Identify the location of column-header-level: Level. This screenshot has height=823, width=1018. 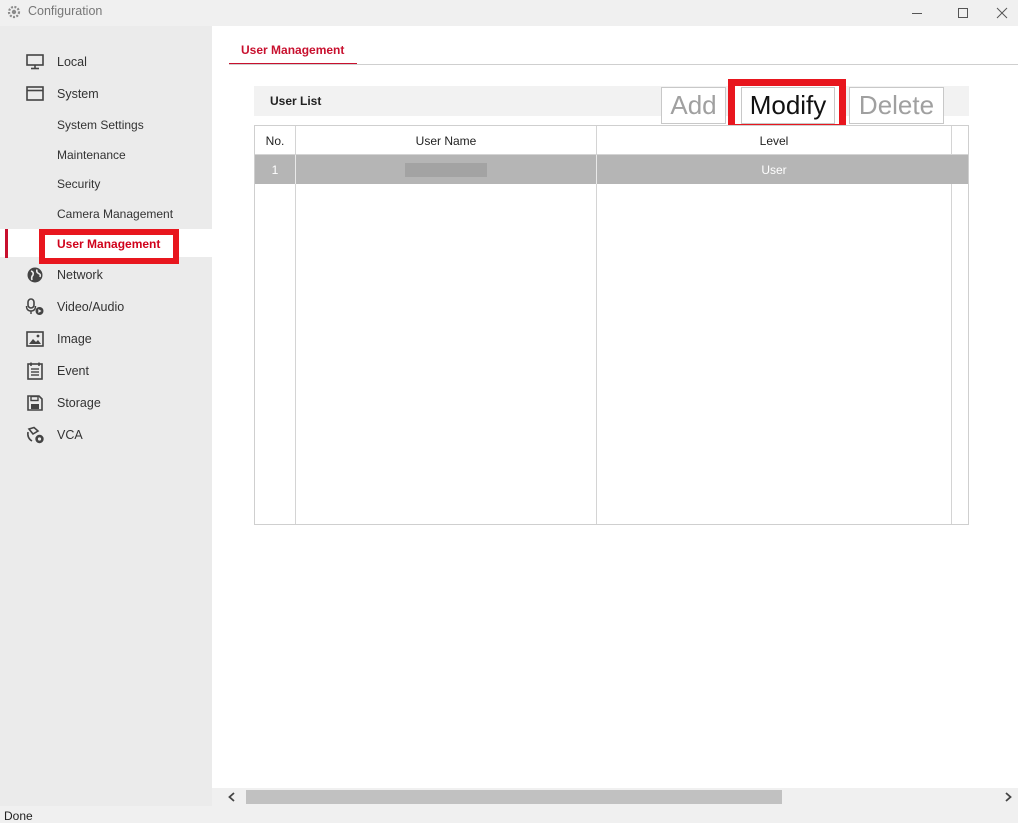
(774, 140).